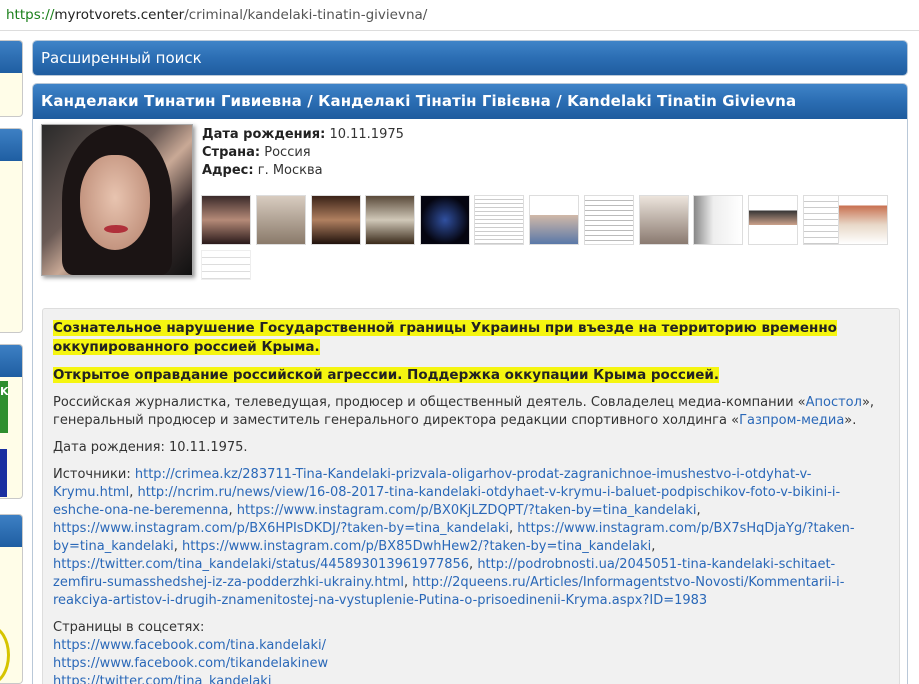 The height and width of the screenshot is (684, 919). I want to click on facebook-link: https://www.facebook.com/tina.kandelaki/, so click(471, 646).